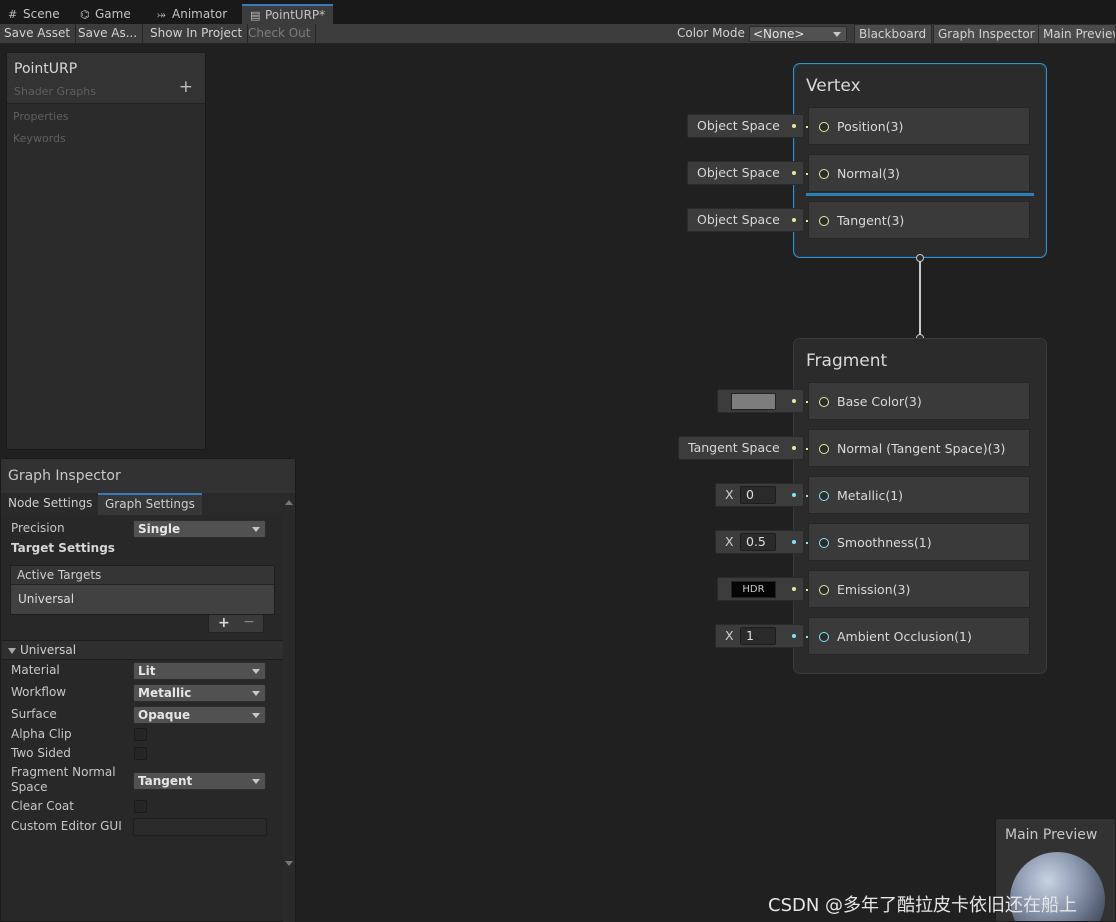  I want to click on shader-graph-icon: ▤, so click(255, 15).